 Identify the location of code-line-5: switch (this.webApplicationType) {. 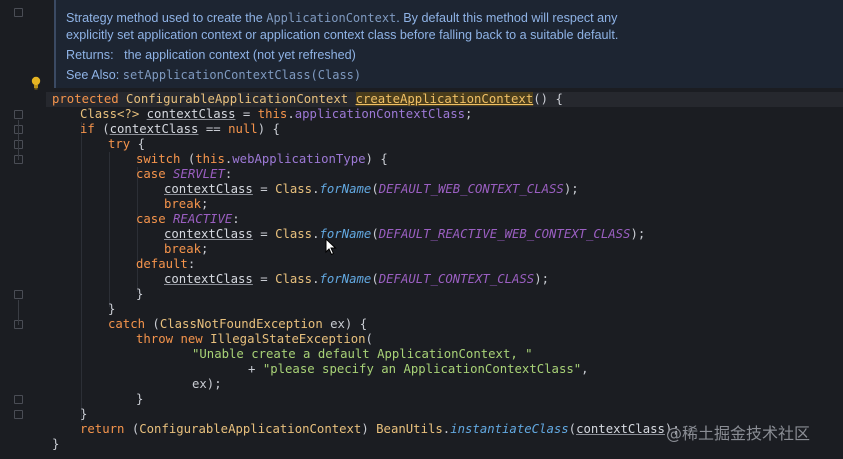
(262, 159).